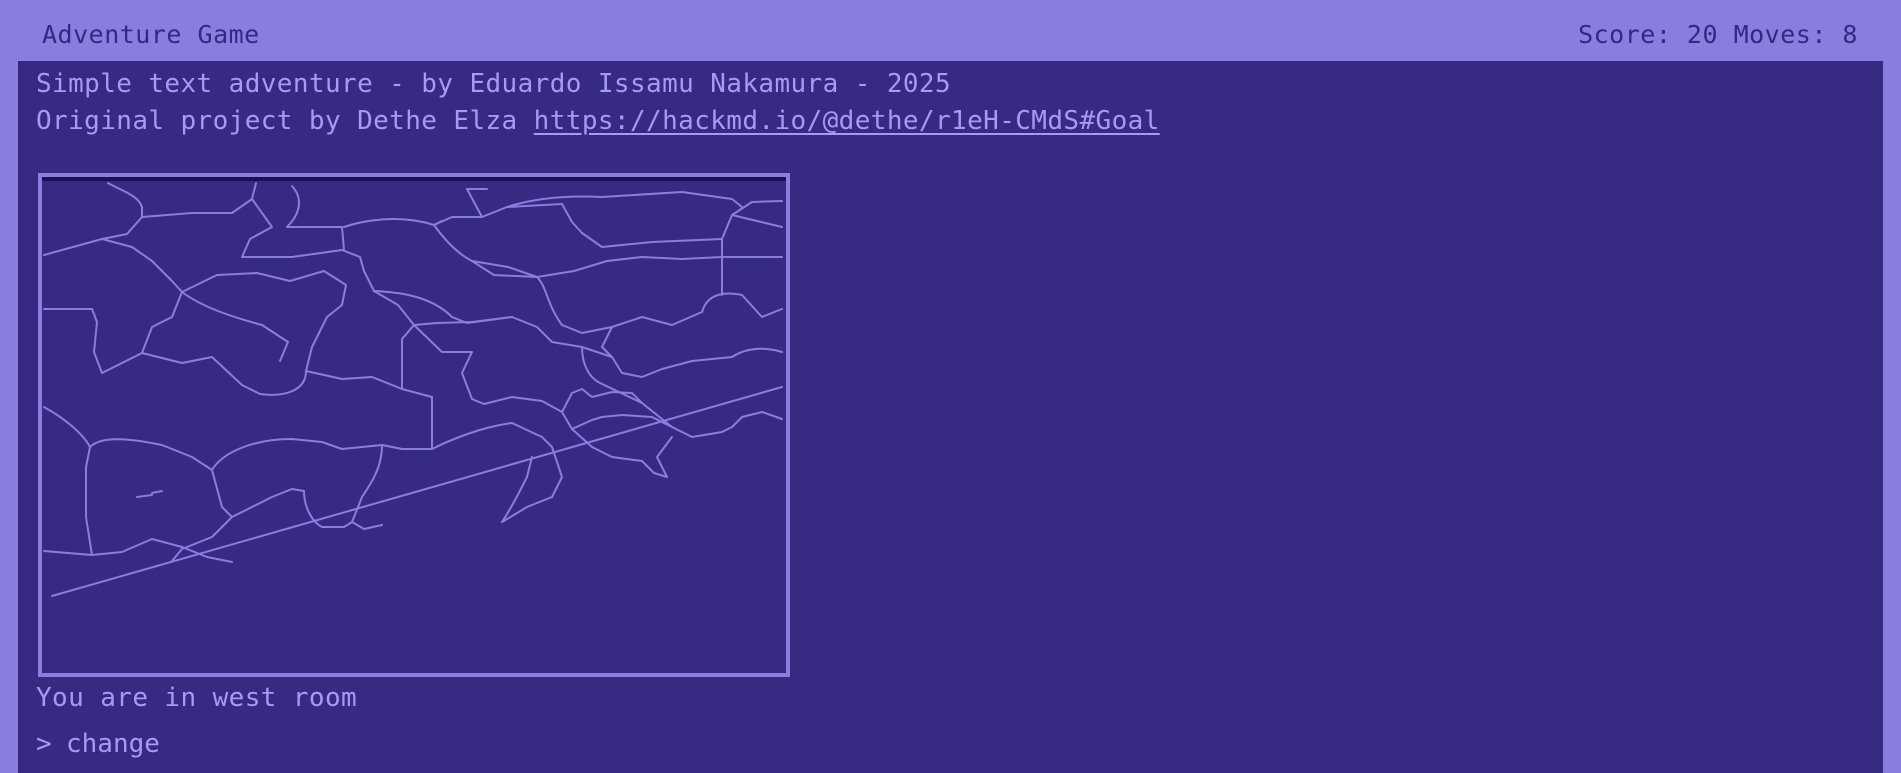 The image size is (1901, 773). I want to click on window-title: Adventure Game, so click(151, 34).